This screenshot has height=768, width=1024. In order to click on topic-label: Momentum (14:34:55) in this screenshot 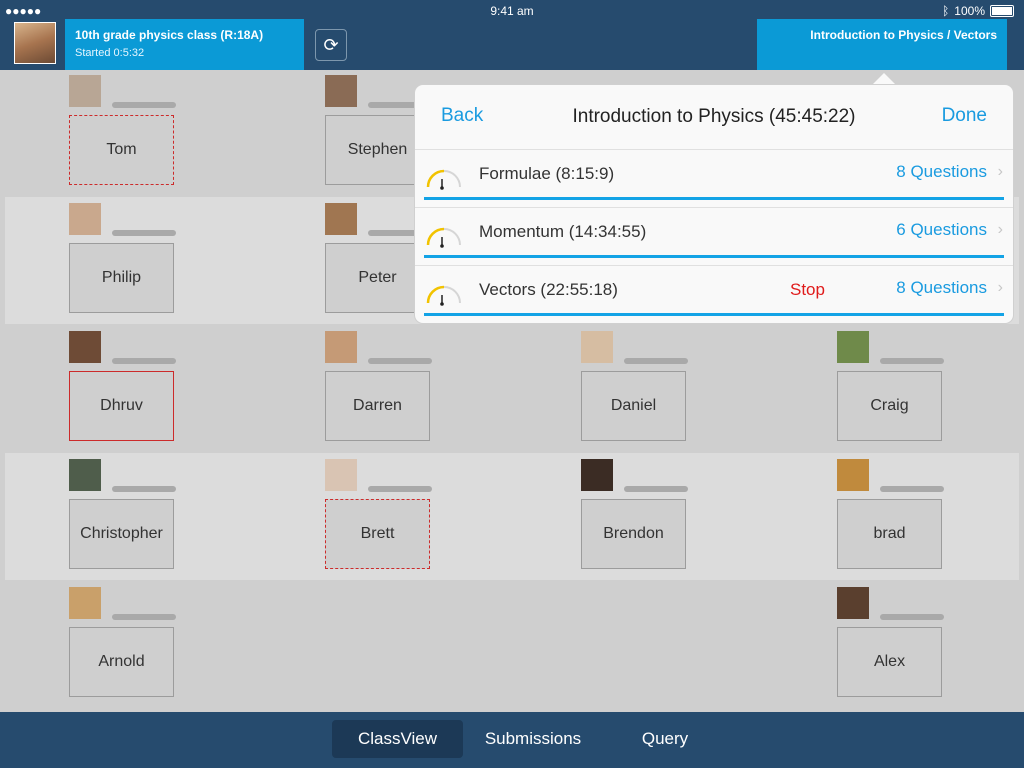, I will do `click(563, 231)`.